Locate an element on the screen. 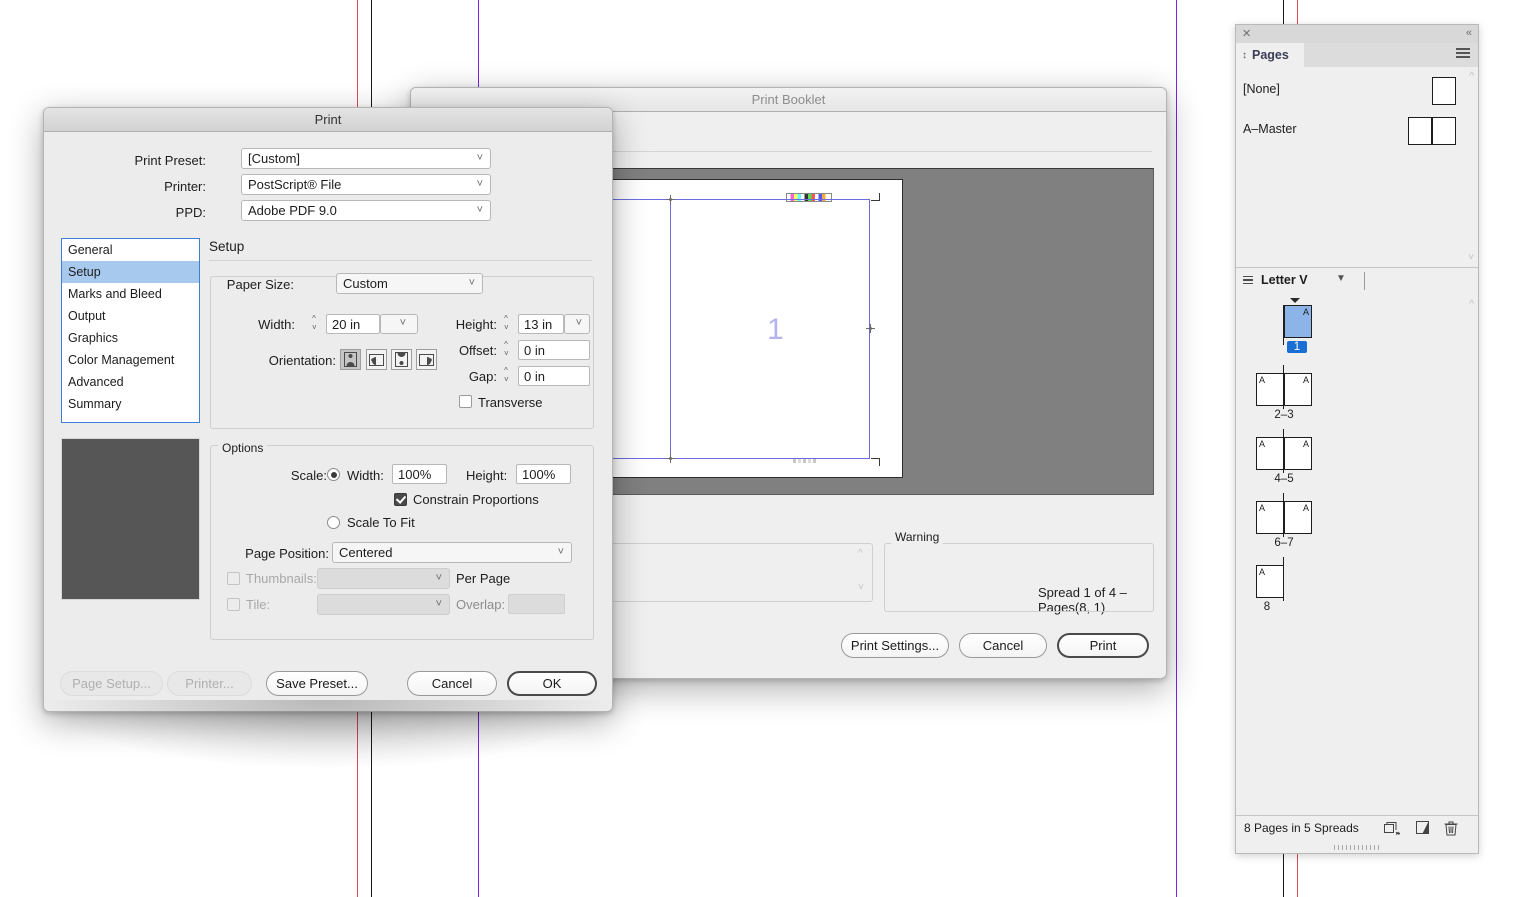  paper-width-field: 20 in is located at coordinates (353, 324).